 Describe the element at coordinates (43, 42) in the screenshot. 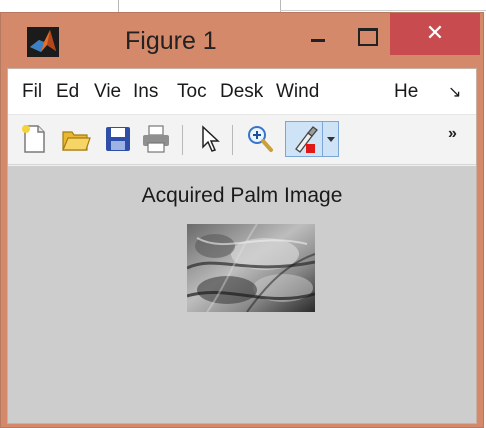

I see `matlab-logo-icon` at that location.